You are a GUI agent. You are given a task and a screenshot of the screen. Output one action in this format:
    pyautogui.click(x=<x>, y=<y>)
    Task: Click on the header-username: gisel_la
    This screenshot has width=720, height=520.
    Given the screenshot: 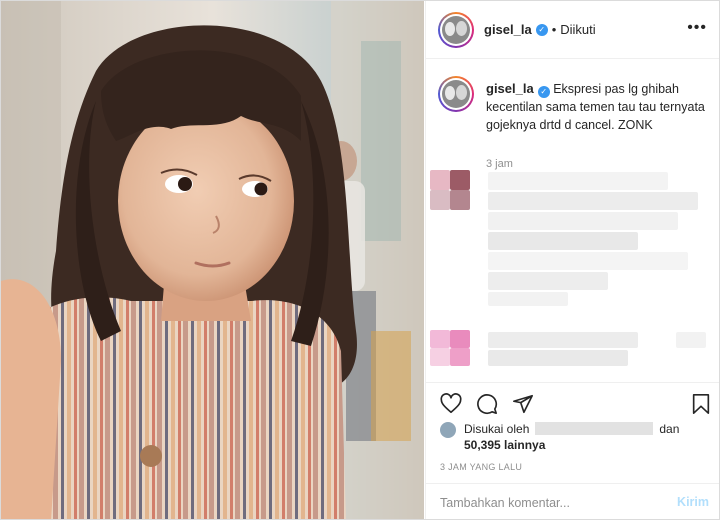 What is the action you would take?
    pyautogui.click(x=508, y=29)
    